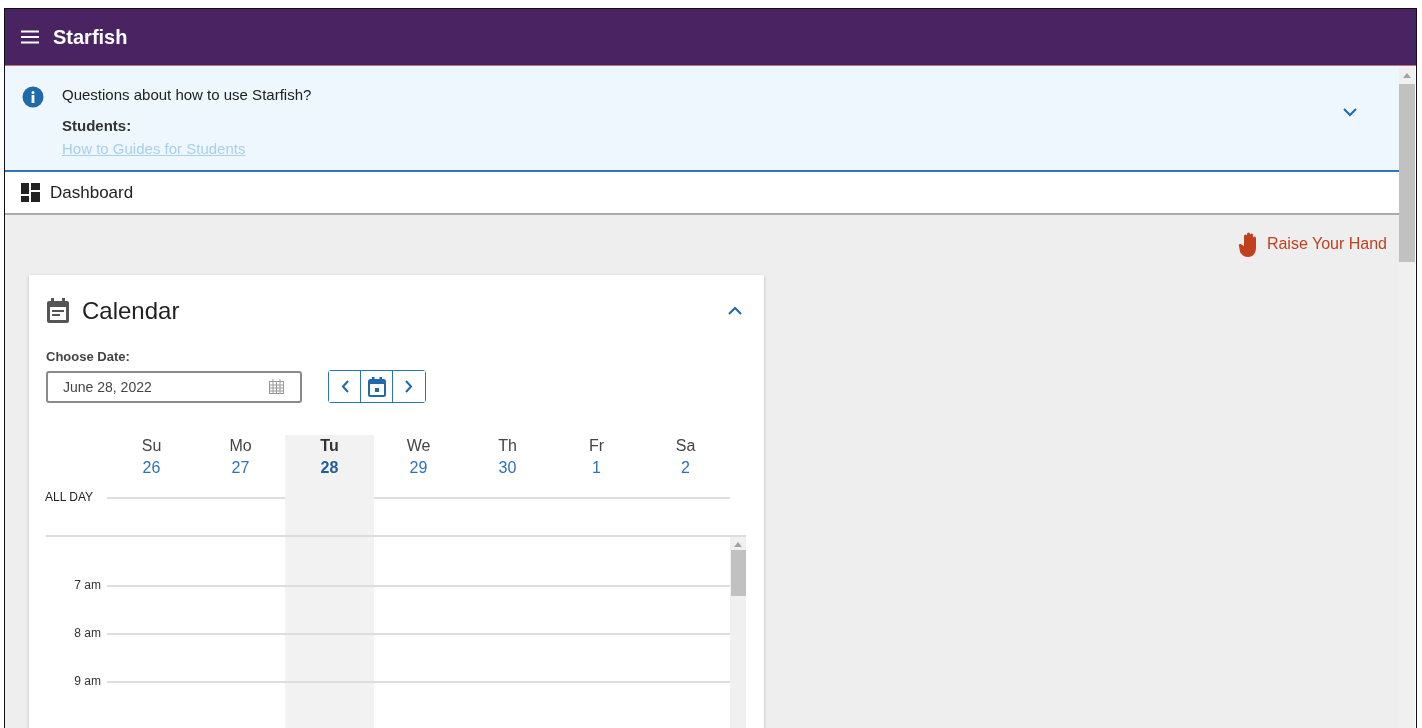 This screenshot has width=1422, height=728. I want to click on day-header: We 29, so click(418, 458).